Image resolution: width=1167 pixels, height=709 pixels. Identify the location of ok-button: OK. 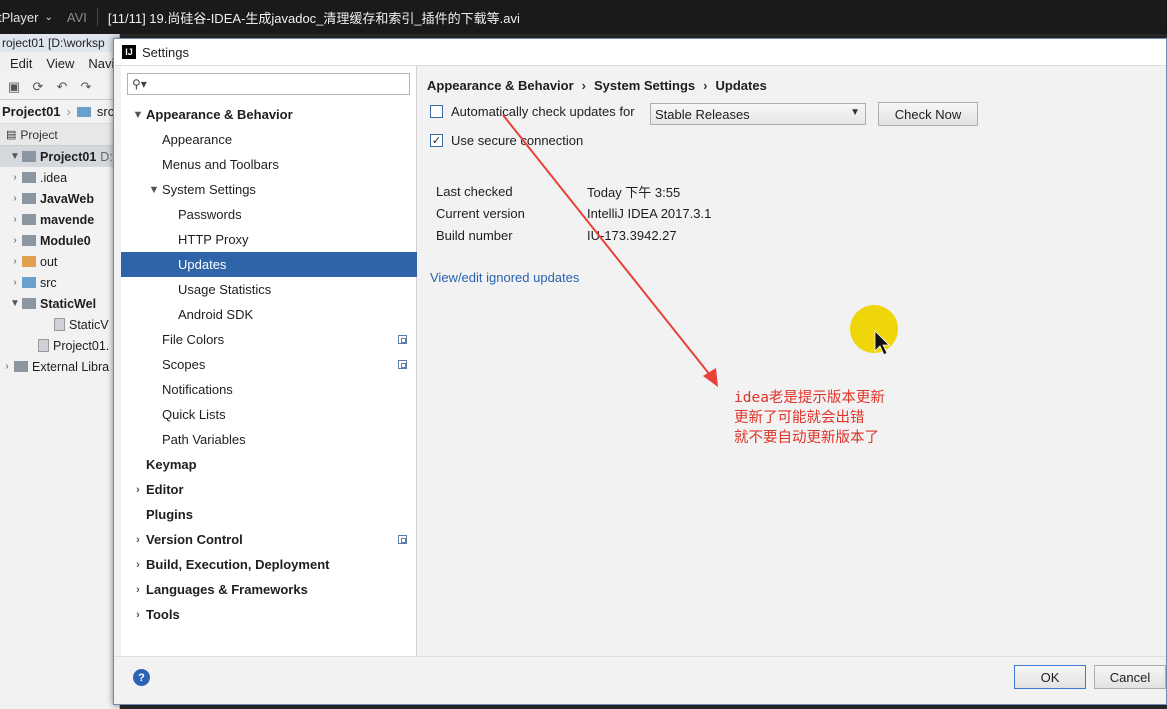
(1050, 677).